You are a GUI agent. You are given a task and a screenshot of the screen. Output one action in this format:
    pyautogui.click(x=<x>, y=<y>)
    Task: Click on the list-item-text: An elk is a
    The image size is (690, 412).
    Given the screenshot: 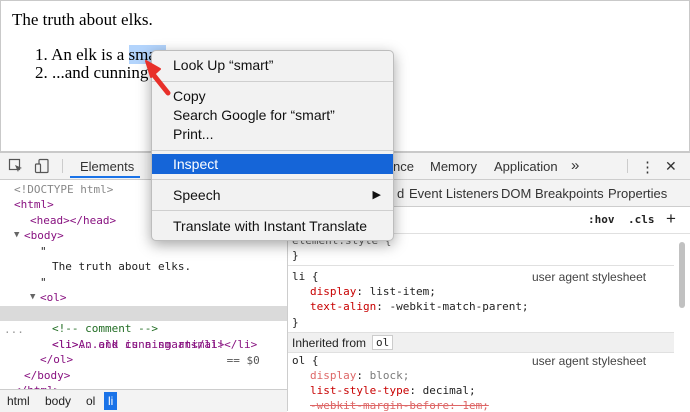 What is the action you would take?
    pyautogui.click(x=90, y=54)
    